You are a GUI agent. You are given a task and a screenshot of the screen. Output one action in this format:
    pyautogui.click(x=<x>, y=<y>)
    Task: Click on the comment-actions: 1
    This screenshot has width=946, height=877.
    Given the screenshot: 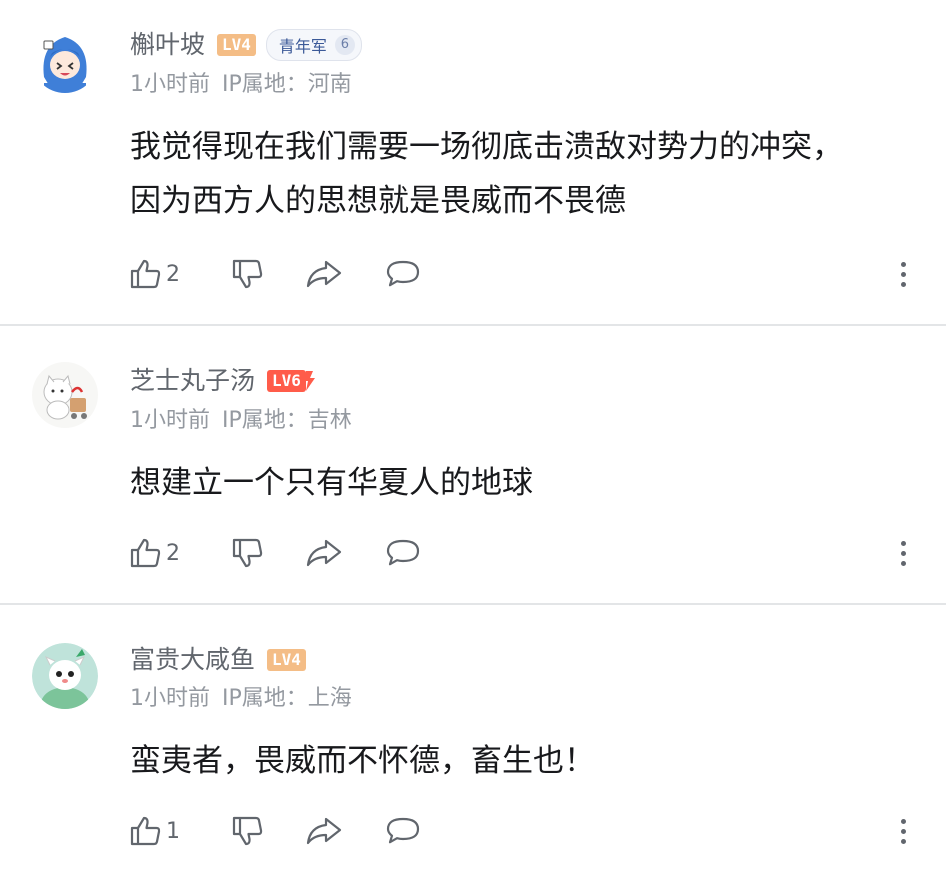 What is the action you would take?
    pyautogui.click(x=275, y=831)
    